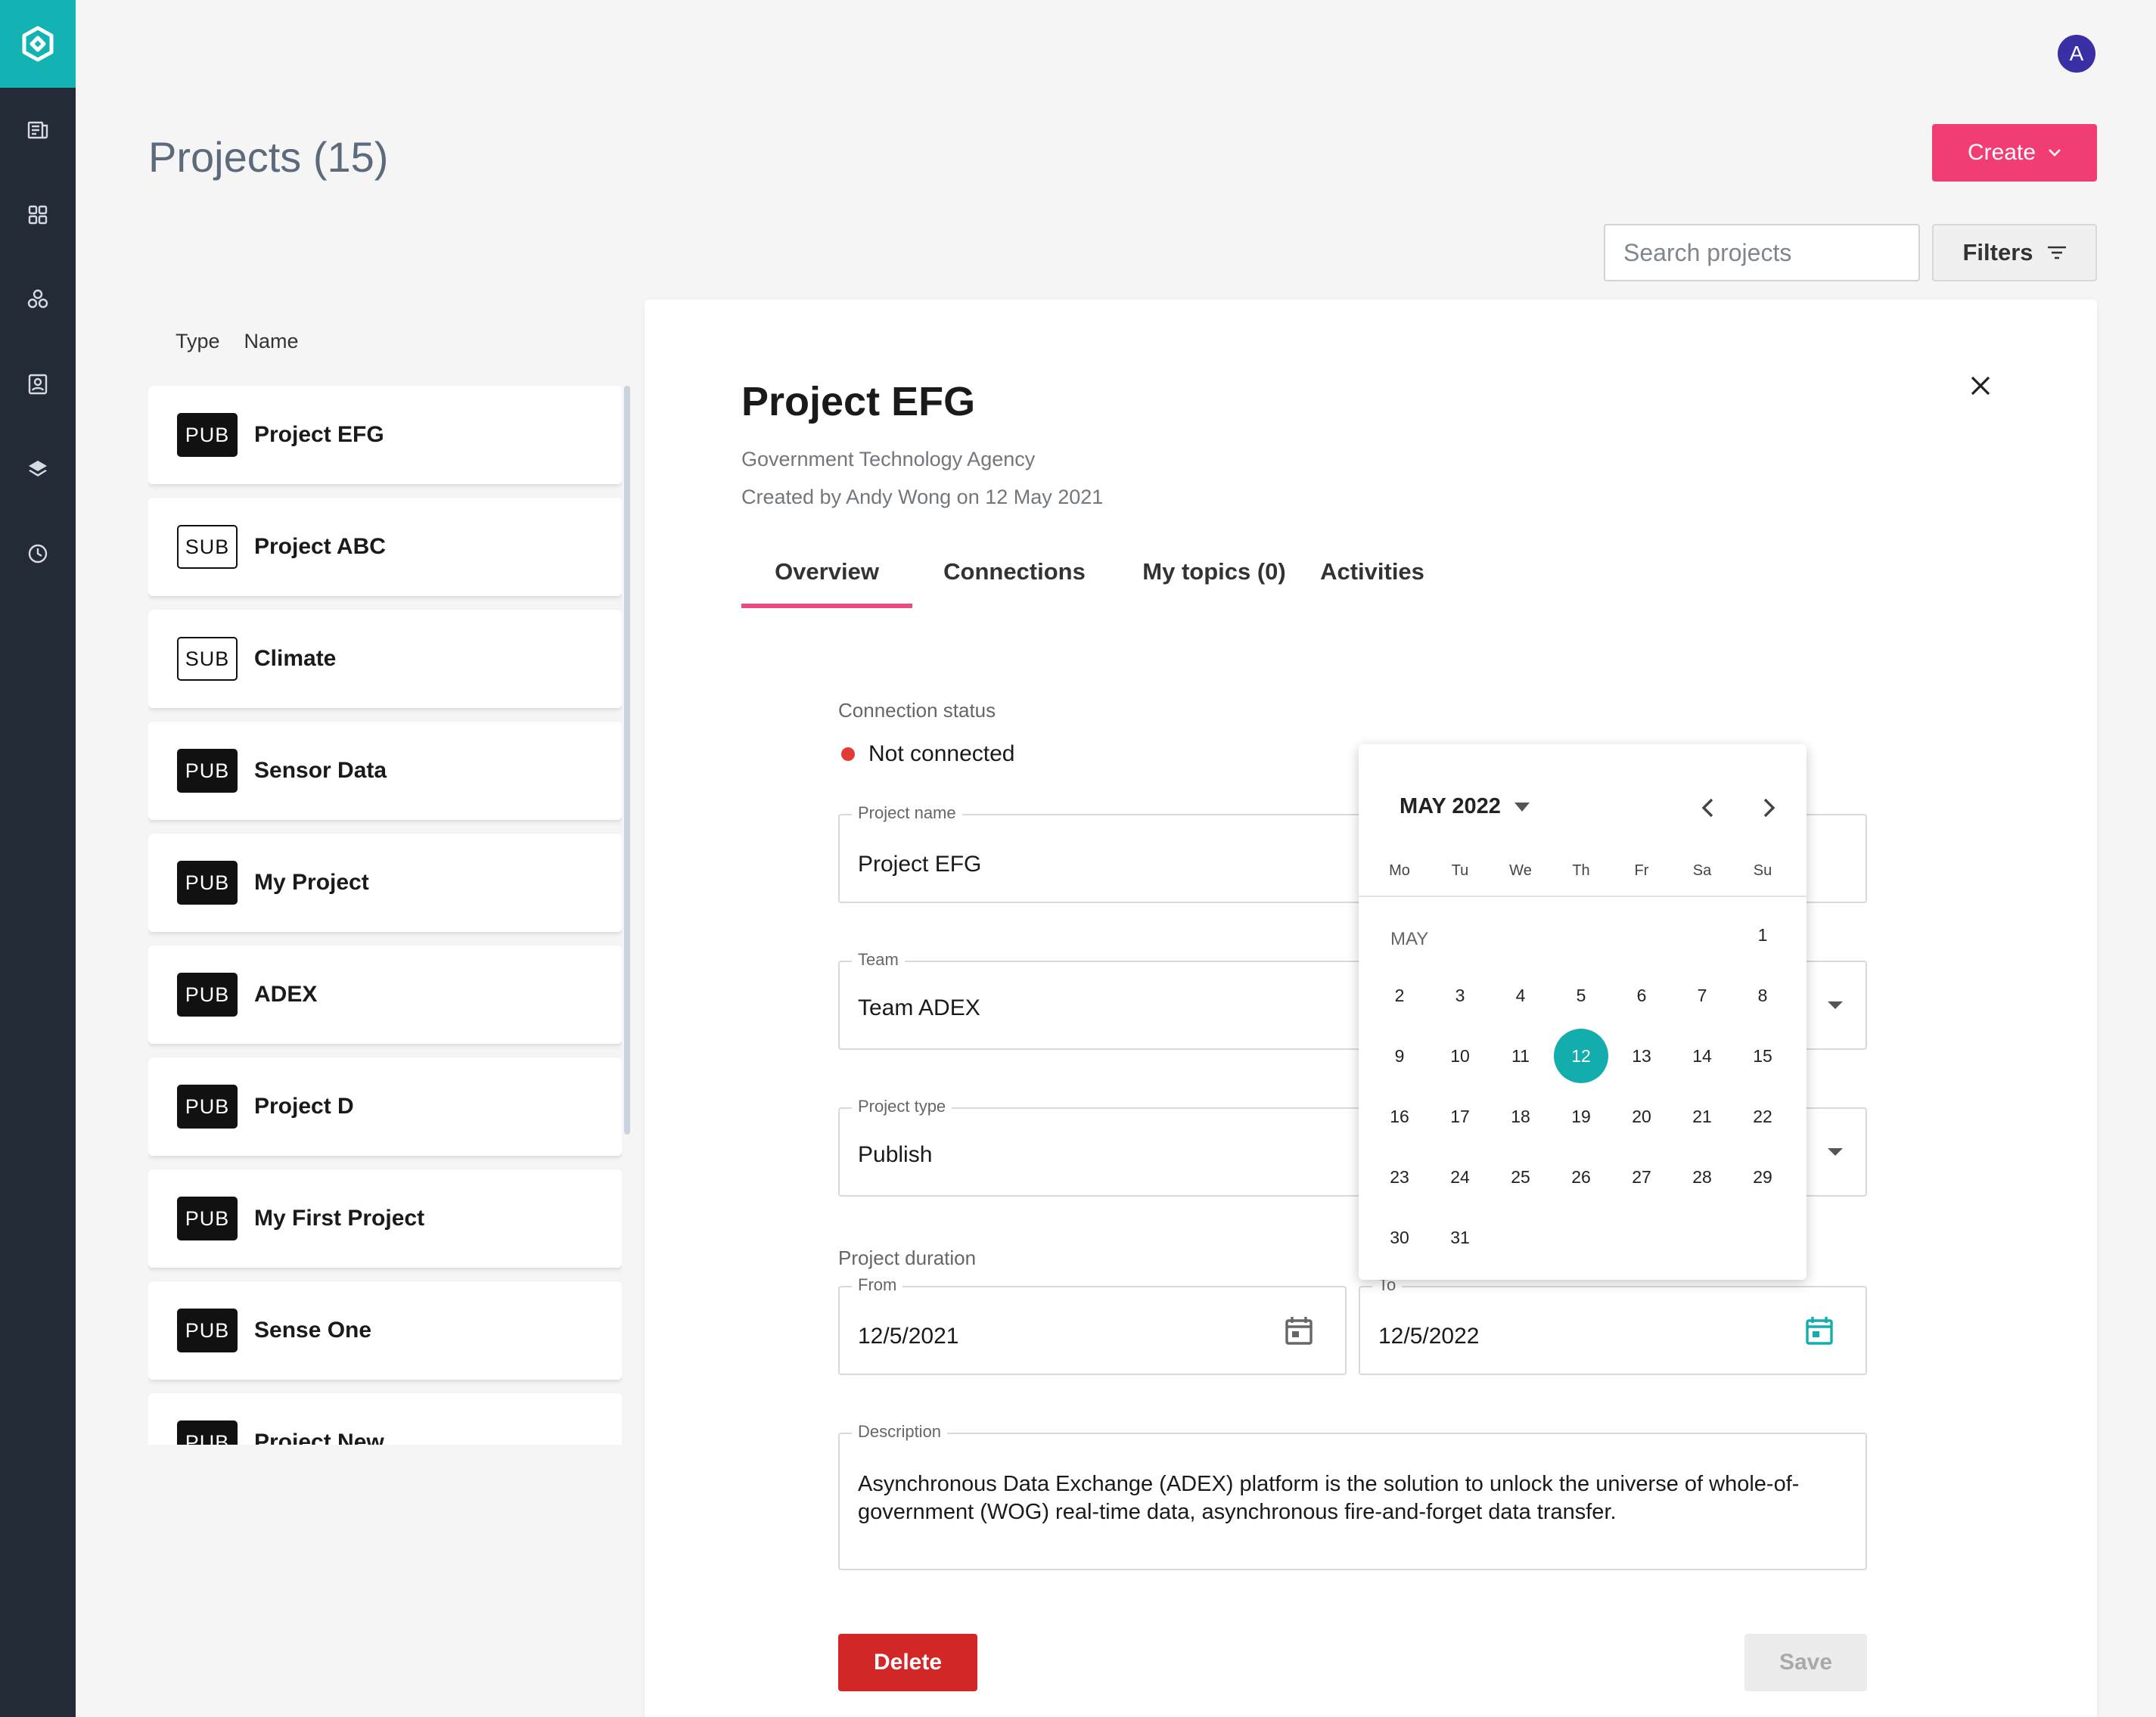 This screenshot has height=1717, width=2156. What do you see at coordinates (1641, 1116) in the screenshot?
I see `day-cell: 20` at bounding box center [1641, 1116].